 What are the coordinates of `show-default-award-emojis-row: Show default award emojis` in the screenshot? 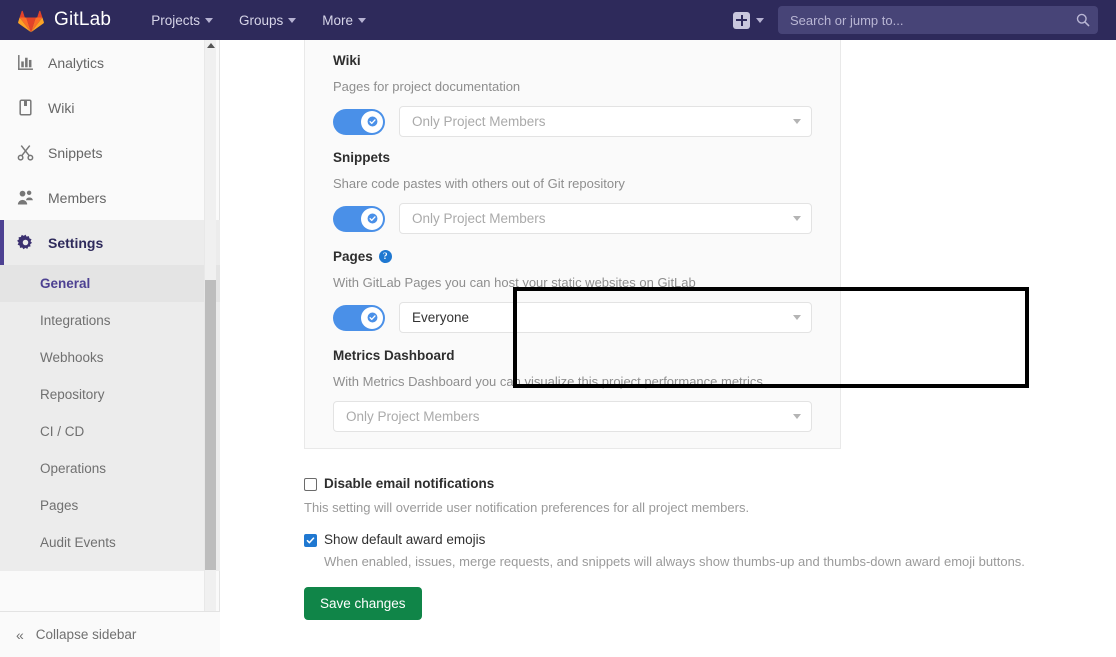 It's located at (704, 539).